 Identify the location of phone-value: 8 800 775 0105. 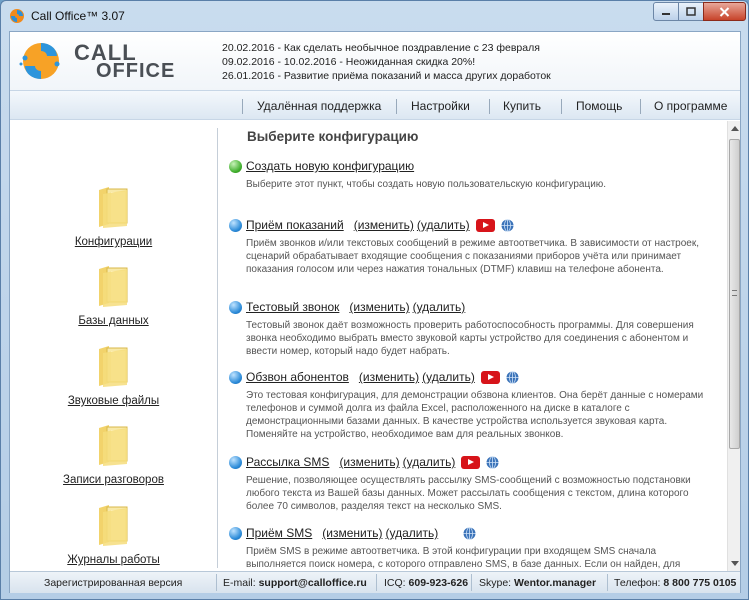
(700, 583).